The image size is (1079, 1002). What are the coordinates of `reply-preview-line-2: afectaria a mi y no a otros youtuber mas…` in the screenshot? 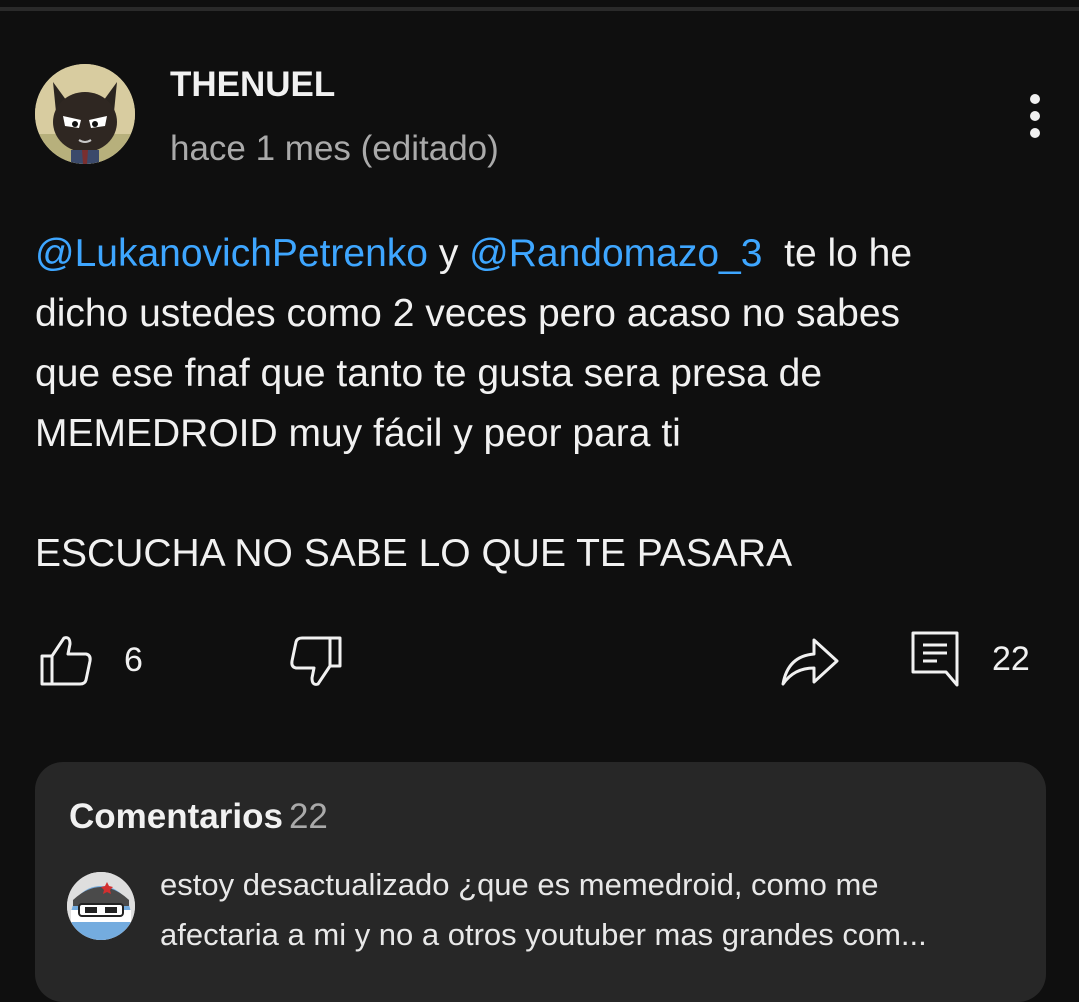 It's located at (543, 934).